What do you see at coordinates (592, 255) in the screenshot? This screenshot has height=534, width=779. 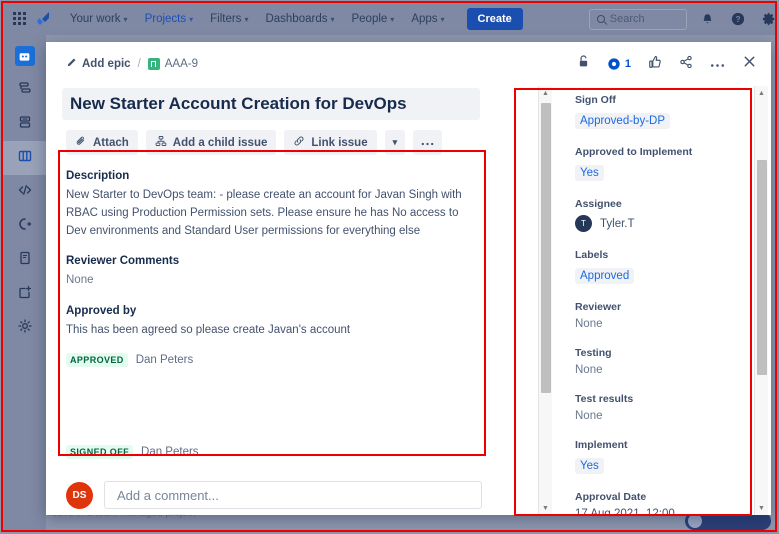 I see `field-label: Labels` at bounding box center [592, 255].